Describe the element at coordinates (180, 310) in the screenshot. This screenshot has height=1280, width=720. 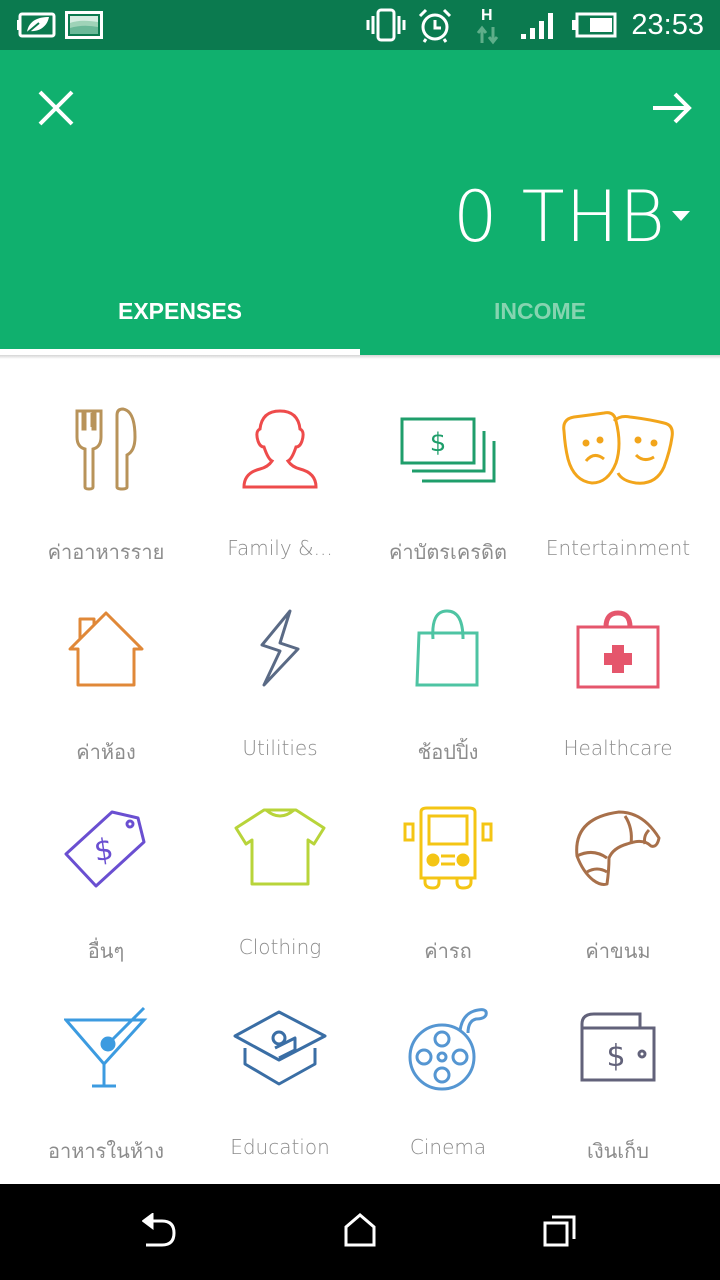
I see `tab-expenses-label: EXPENSES` at that location.